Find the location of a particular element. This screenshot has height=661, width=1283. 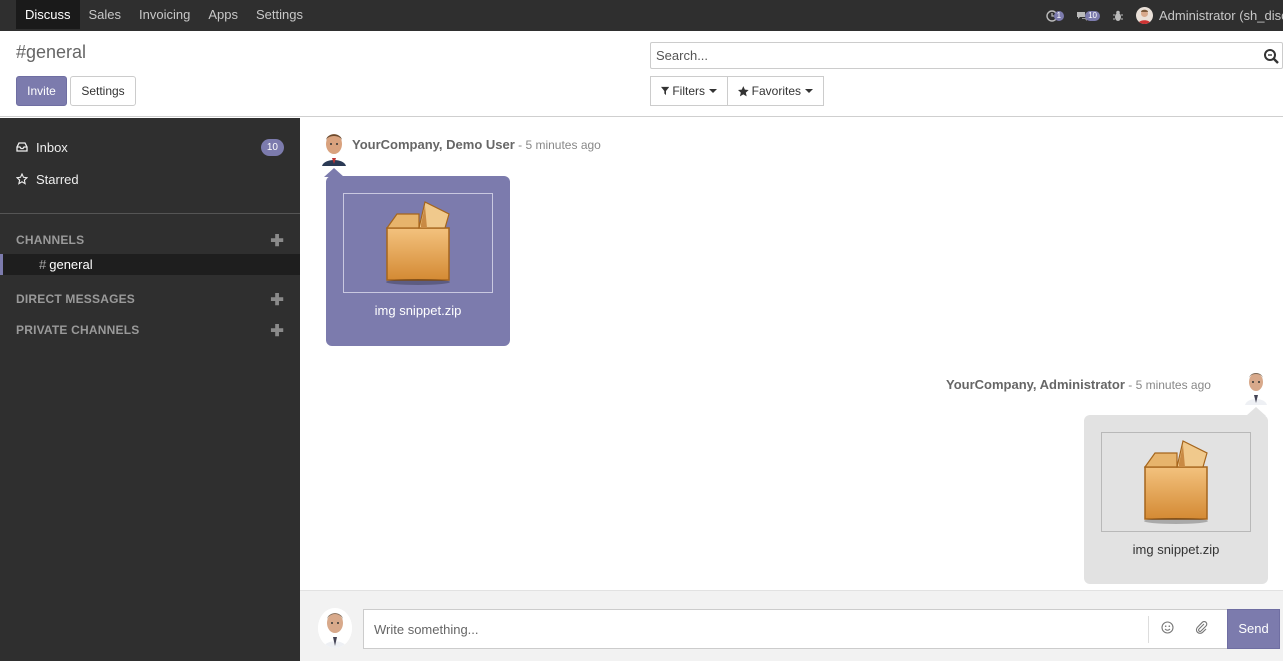

debug-button is located at coordinates (1118, 16).